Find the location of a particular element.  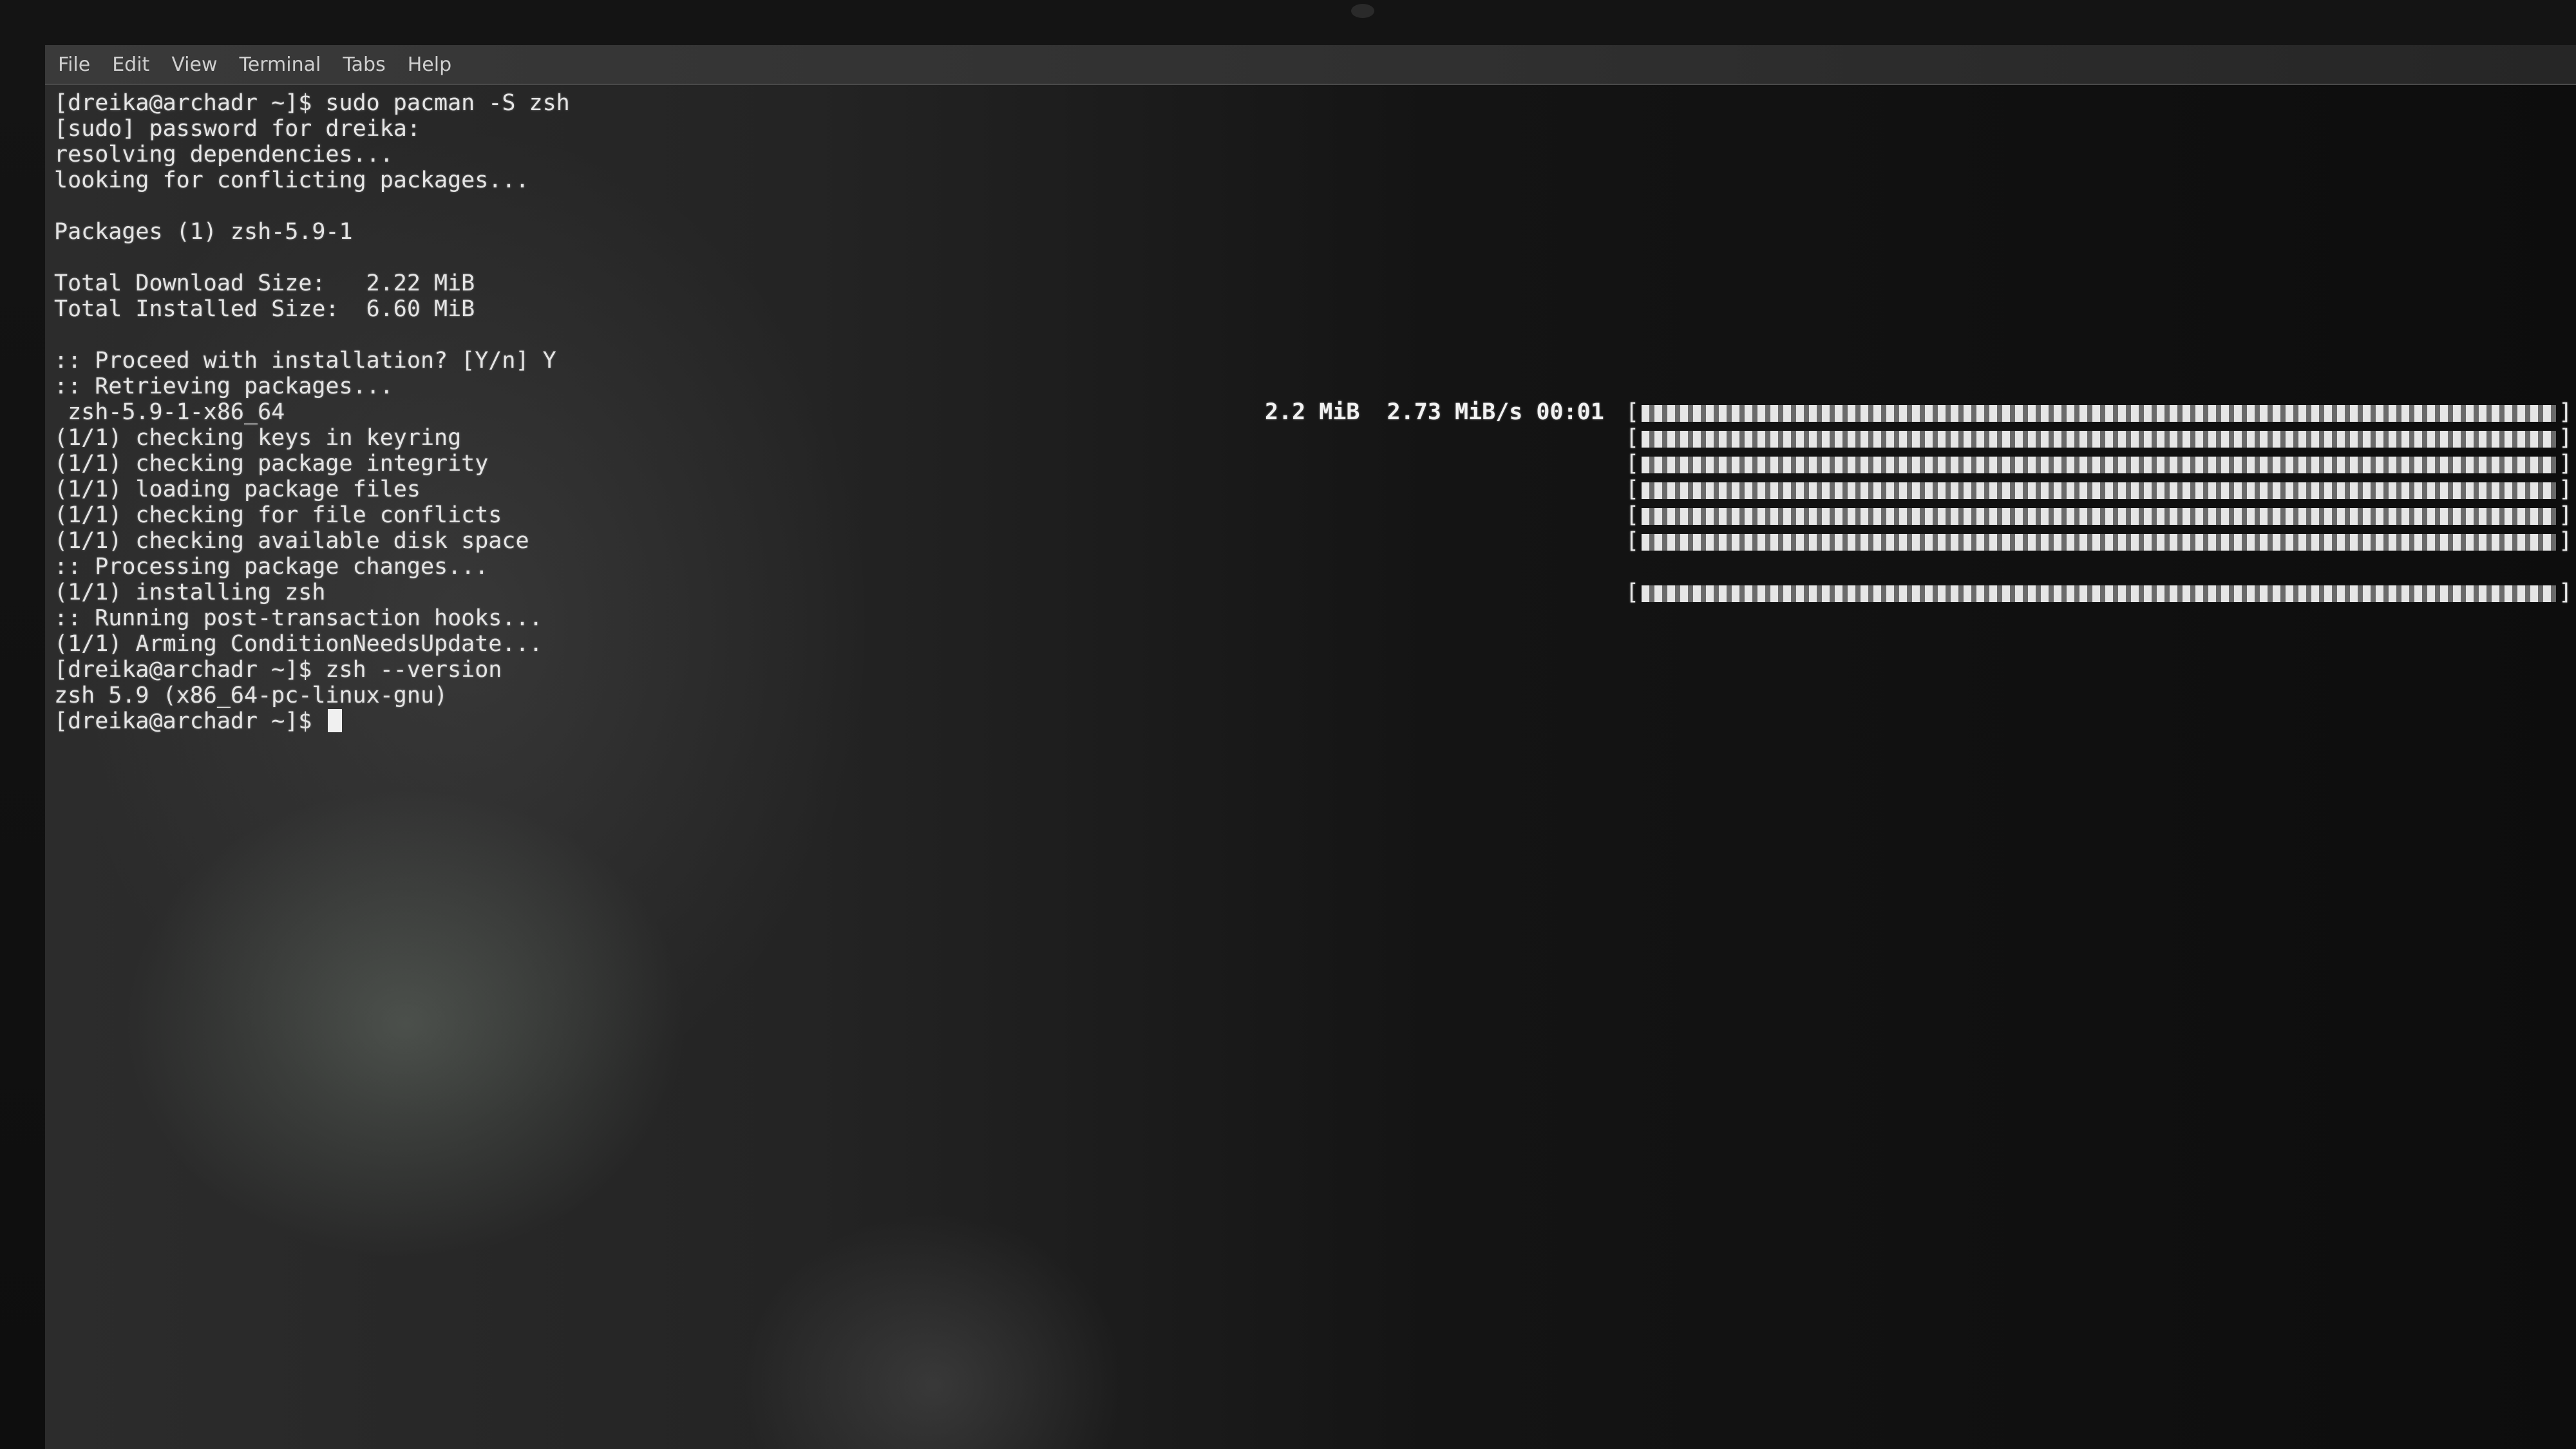

menu-bar: File Edit View Terminal Tabs Help is located at coordinates (1310, 65).